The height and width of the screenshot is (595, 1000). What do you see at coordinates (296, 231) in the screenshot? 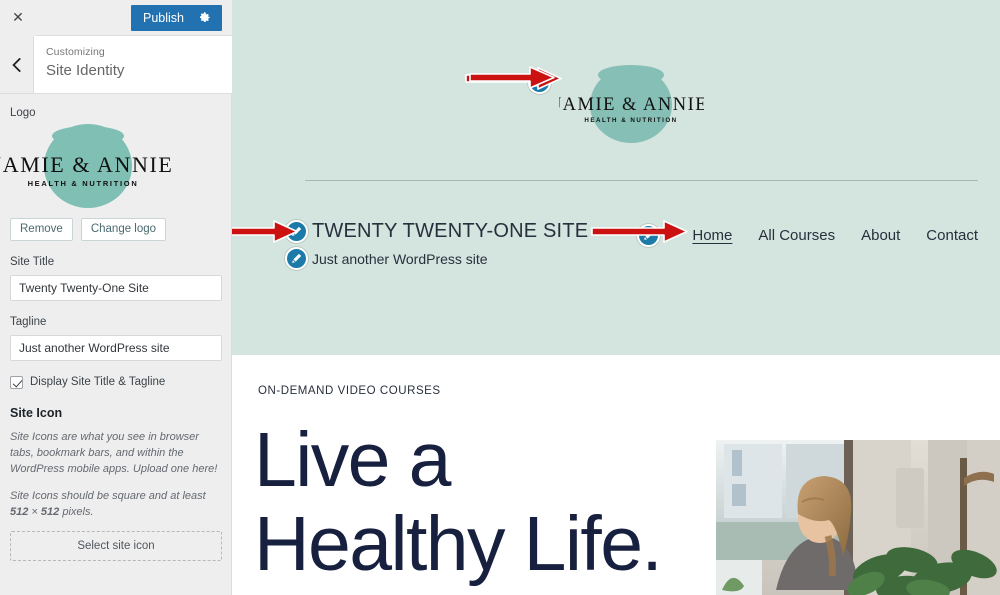
I see `edit-site-title-pencil` at bounding box center [296, 231].